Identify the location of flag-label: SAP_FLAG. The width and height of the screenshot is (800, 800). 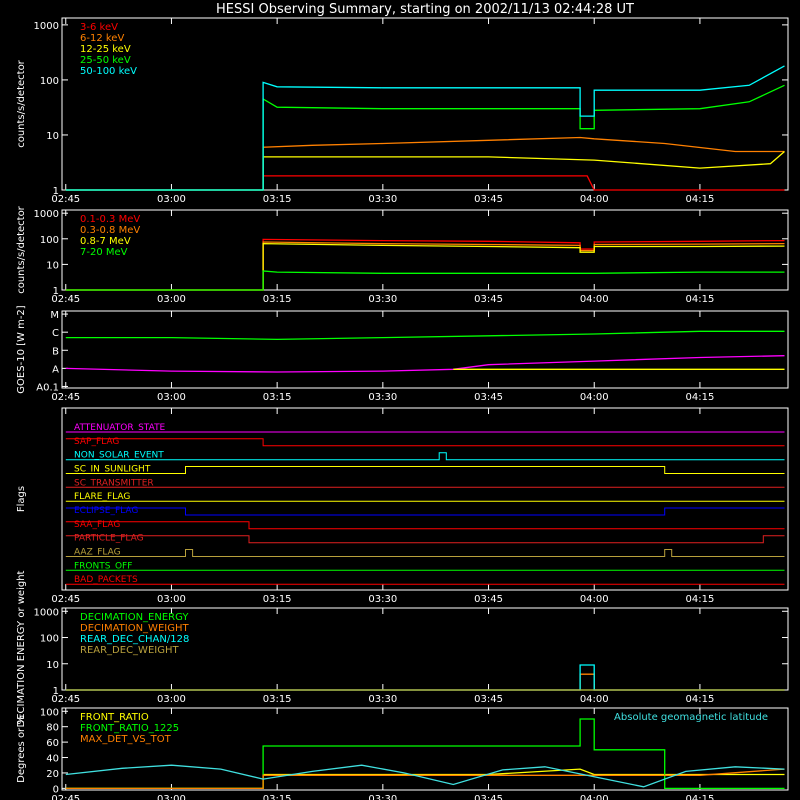
(96, 442).